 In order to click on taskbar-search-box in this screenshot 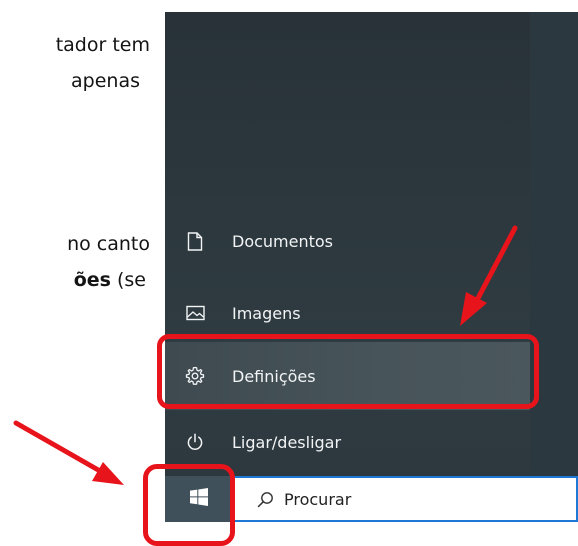, I will do `click(405, 499)`.